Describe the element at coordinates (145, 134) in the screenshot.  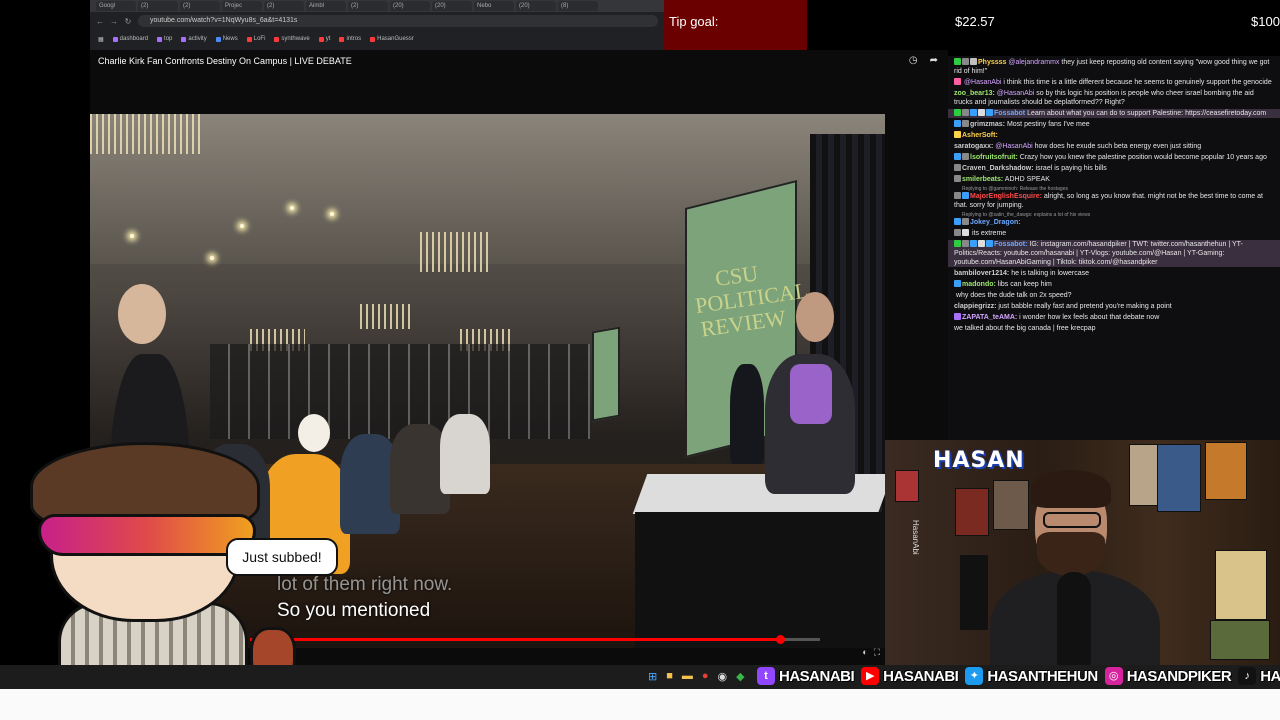
I see `chandelier` at that location.